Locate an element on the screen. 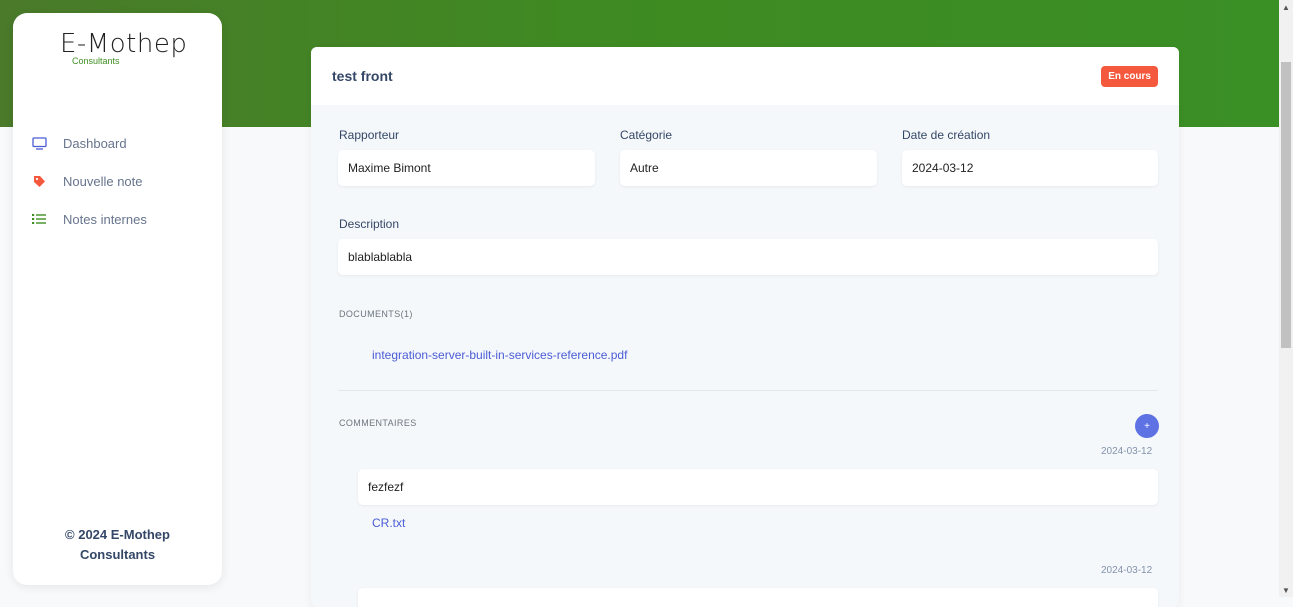  sidebar-item-notes-internes: Notes internes is located at coordinates (121, 219).